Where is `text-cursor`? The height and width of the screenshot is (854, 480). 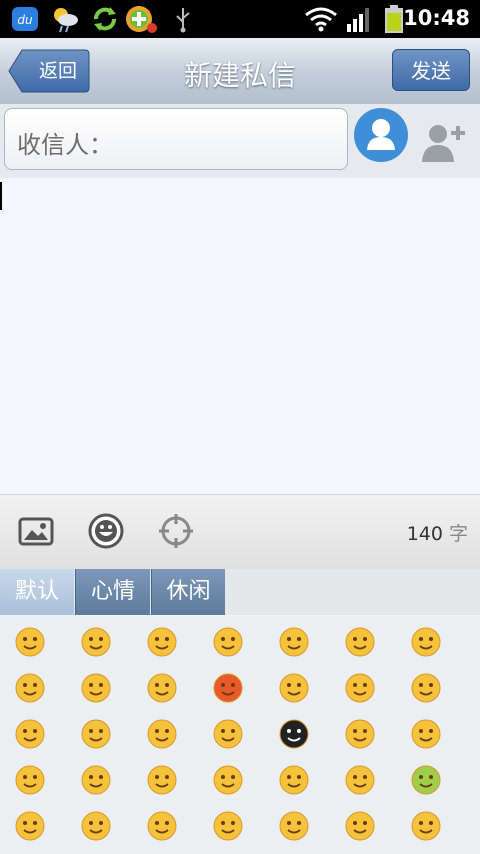
text-cursor is located at coordinates (1, 196).